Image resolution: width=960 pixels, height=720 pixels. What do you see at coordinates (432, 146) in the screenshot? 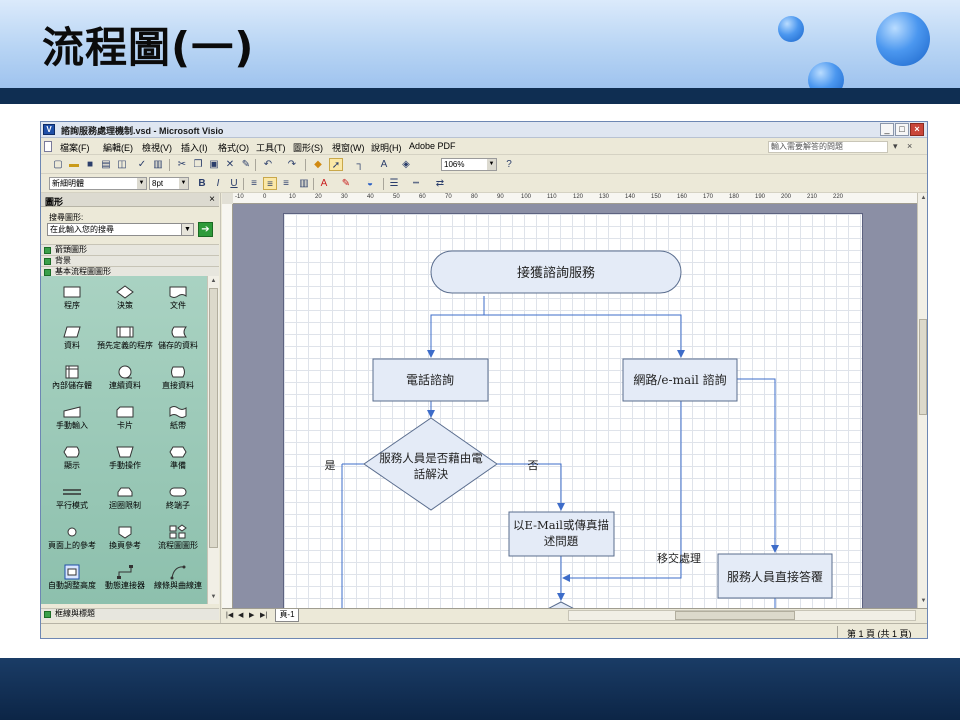
I see `menu-adobe-pdf: Adobe PDF` at bounding box center [432, 146].